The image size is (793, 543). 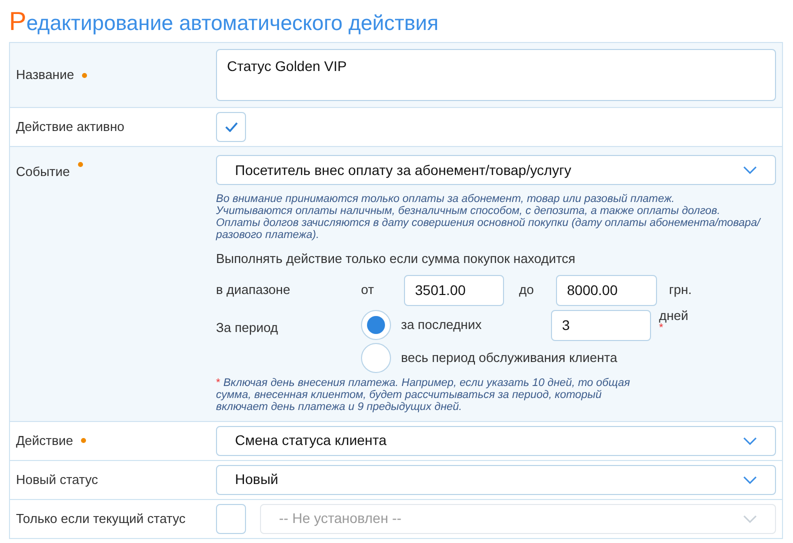 I want to click on checkmark-icon, so click(x=231, y=127).